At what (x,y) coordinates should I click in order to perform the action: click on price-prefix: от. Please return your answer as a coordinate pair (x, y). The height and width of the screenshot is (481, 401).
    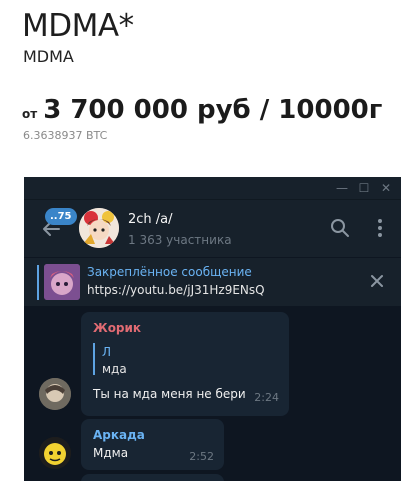
    Looking at the image, I should click on (30, 114).